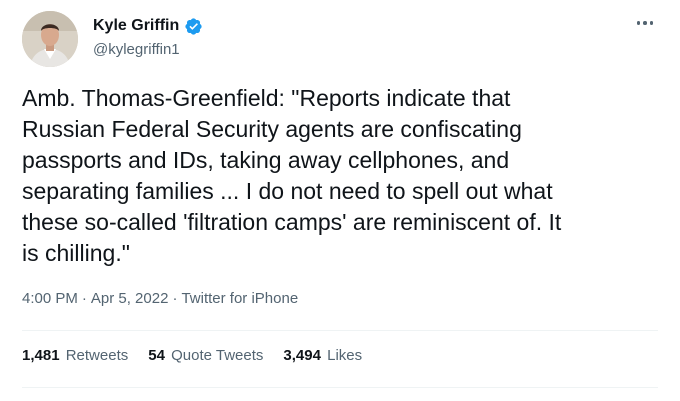 The width and height of the screenshot is (680, 401). What do you see at coordinates (41, 355) in the screenshot?
I see `retweets-count: 1,481` at bounding box center [41, 355].